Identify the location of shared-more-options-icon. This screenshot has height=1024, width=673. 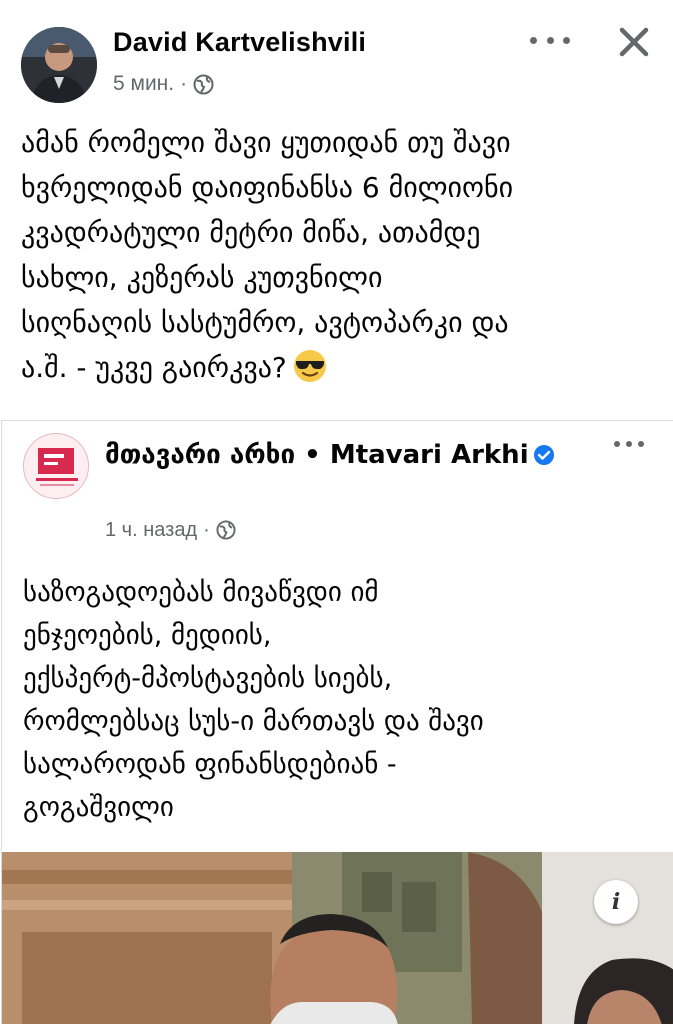
(629, 444).